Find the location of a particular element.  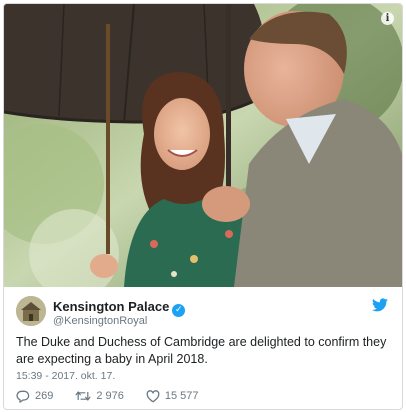

heart-icon is located at coordinates (153, 395).